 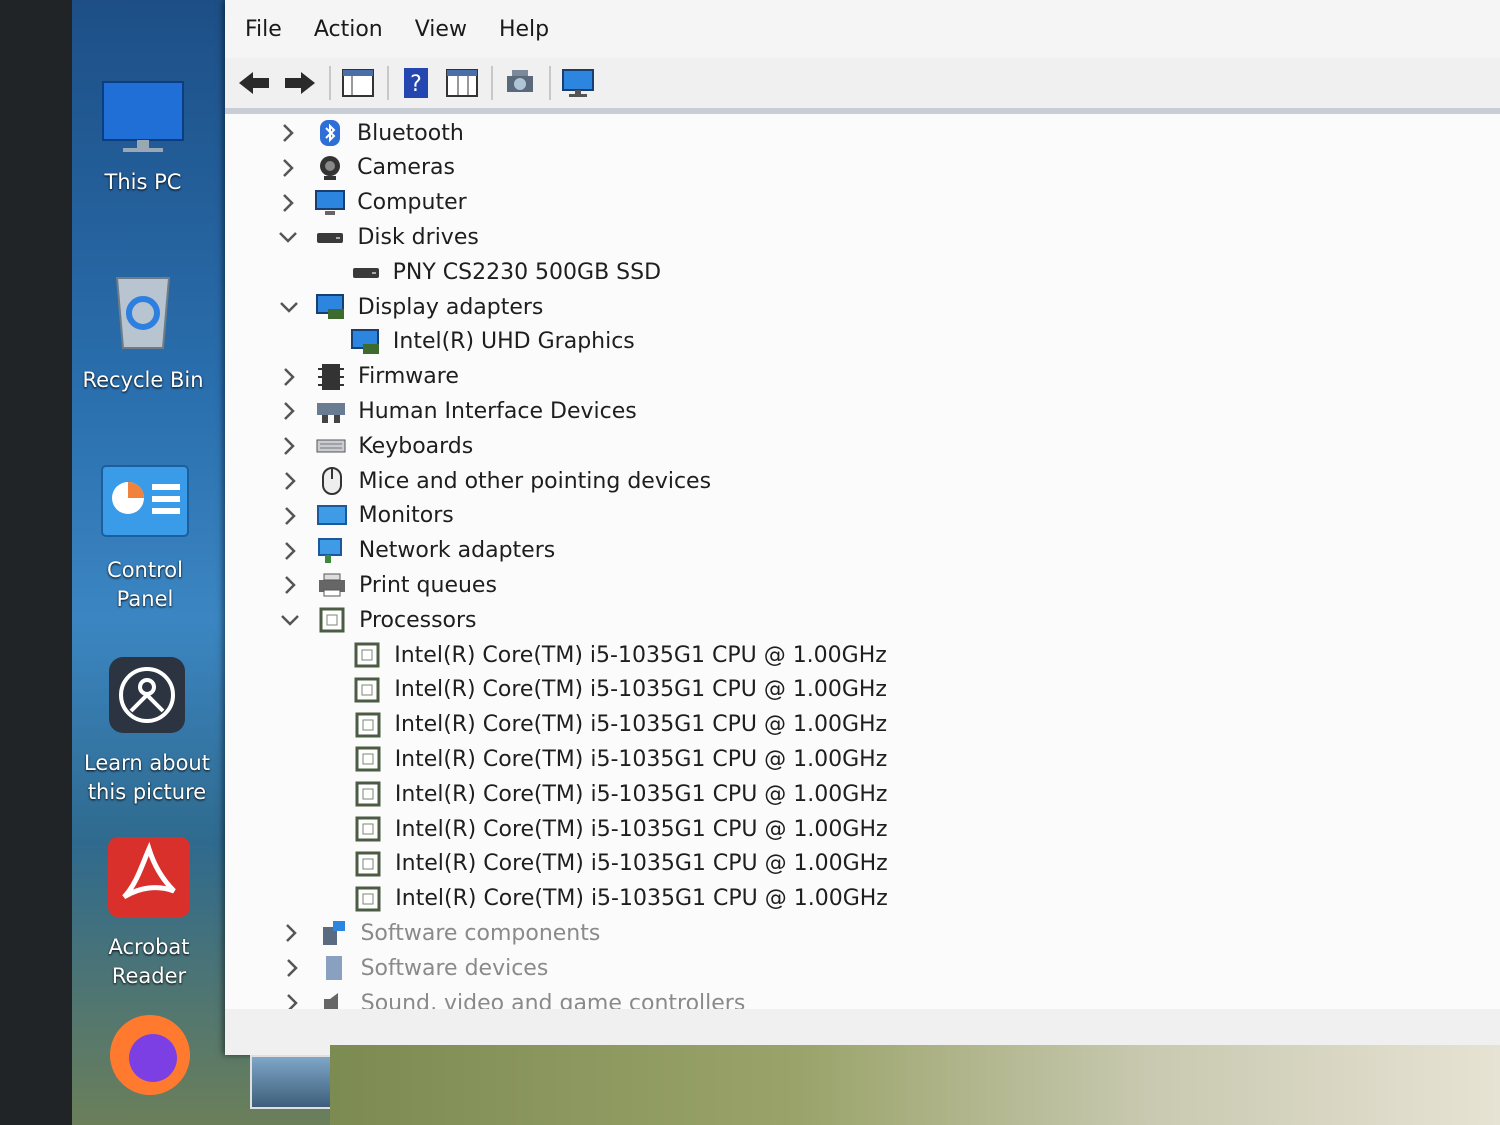 What do you see at coordinates (535, 481) in the screenshot?
I see `tree-item-label: Mice and other pointing devices` at bounding box center [535, 481].